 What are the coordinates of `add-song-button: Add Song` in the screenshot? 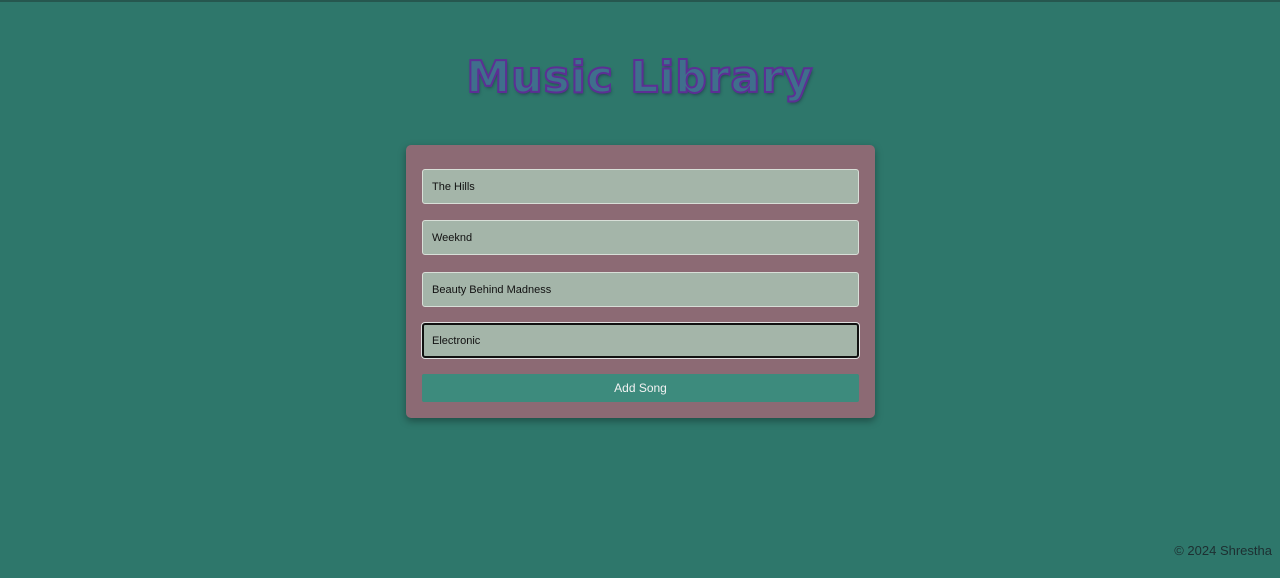 It's located at (640, 388).